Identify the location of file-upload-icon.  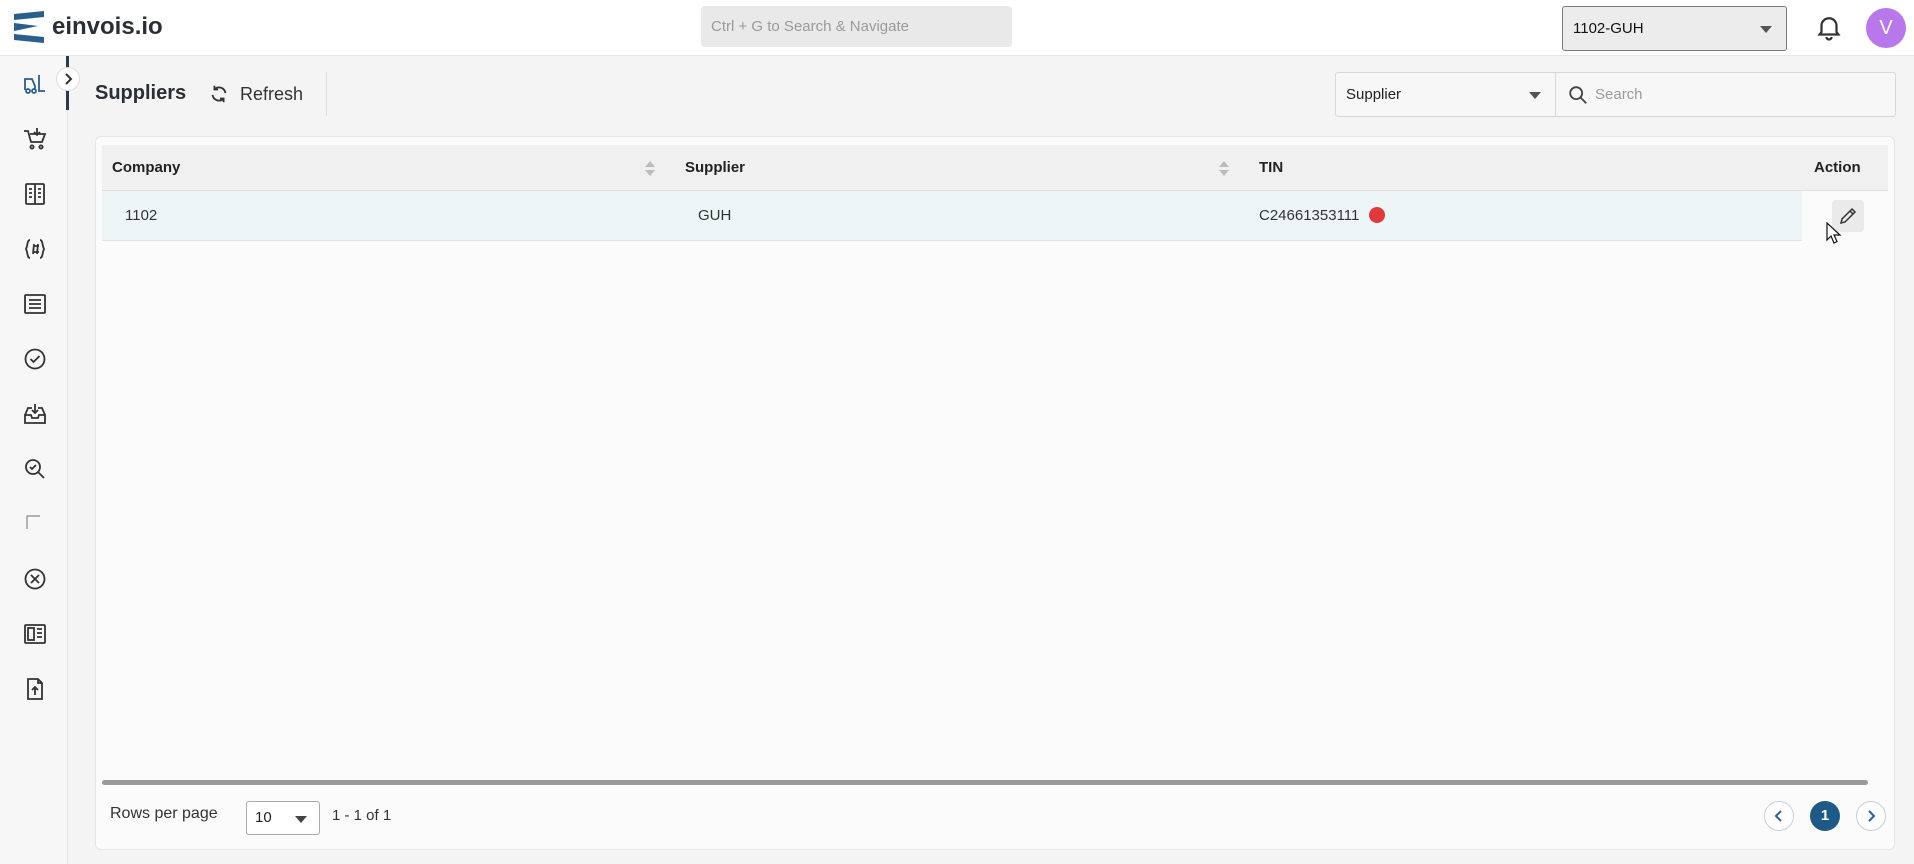
(35, 689).